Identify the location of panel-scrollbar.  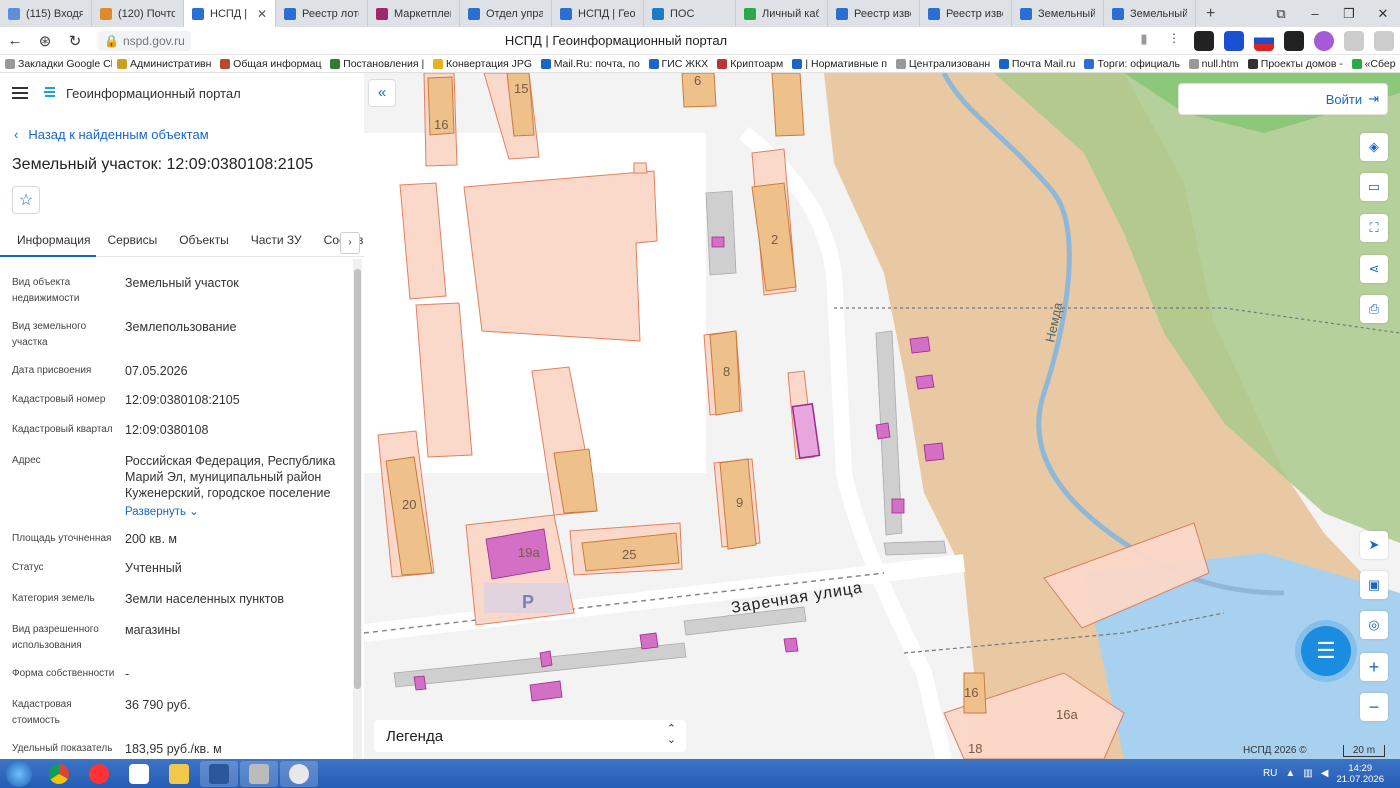
(357, 509).